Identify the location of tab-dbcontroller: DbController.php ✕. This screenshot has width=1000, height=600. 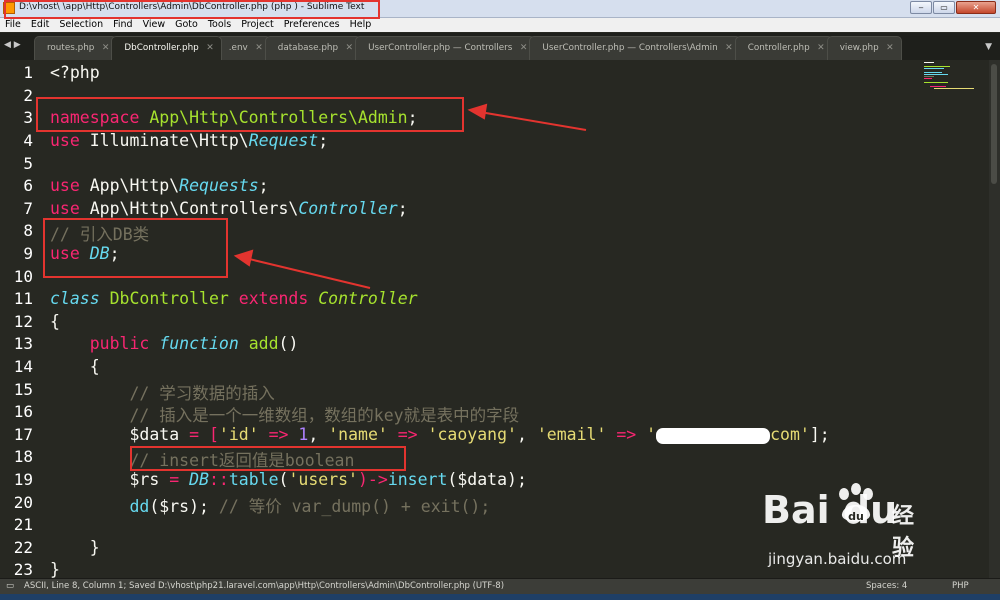
(166, 48).